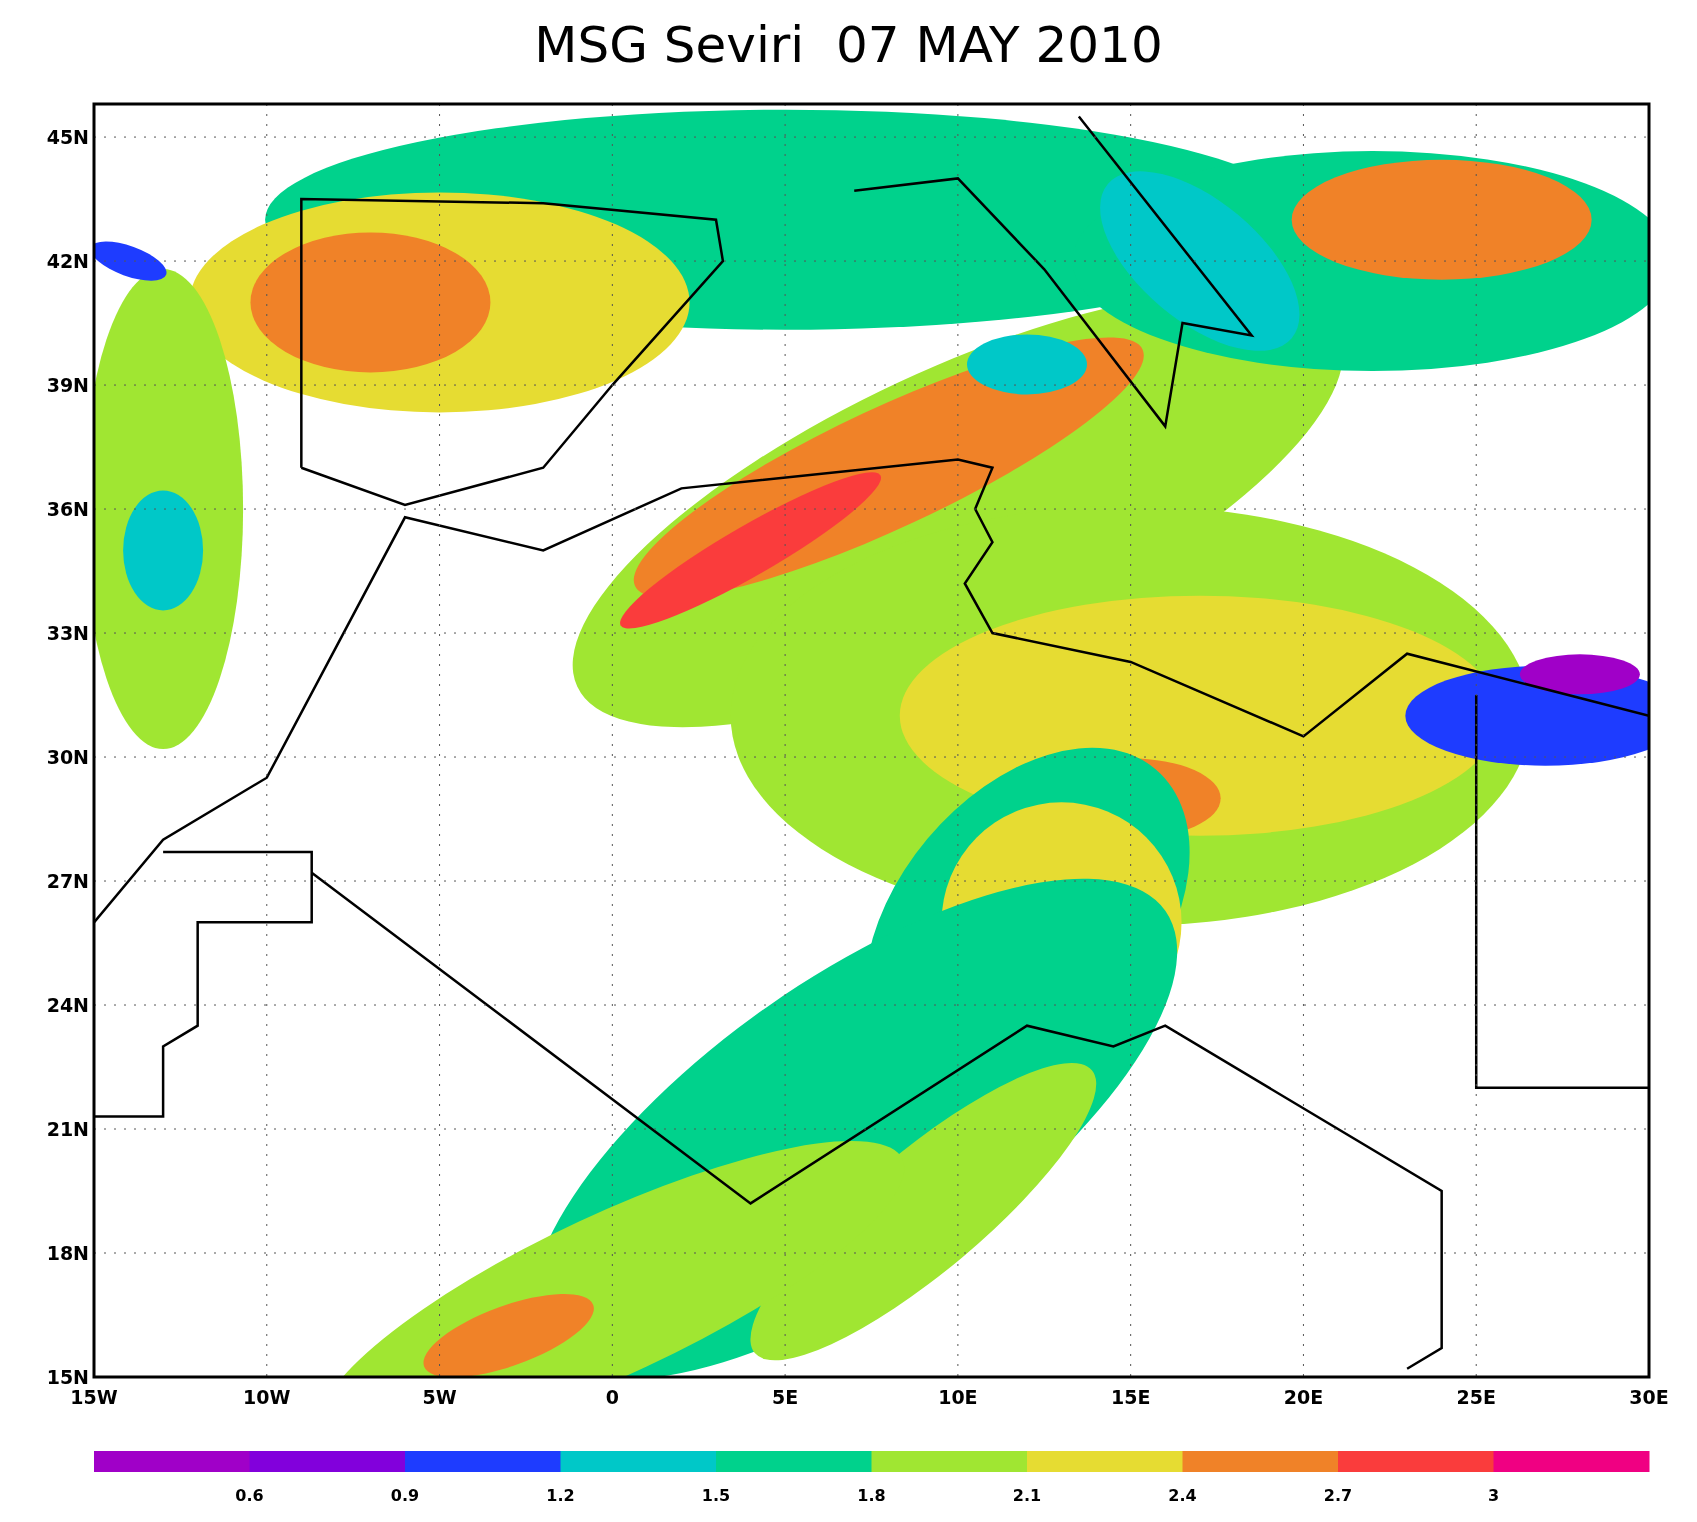  What do you see at coordinates (1182, 1495) in the screenshot?
I see `colorbar-label: 2.4` at bounding box center [1182, 1495].